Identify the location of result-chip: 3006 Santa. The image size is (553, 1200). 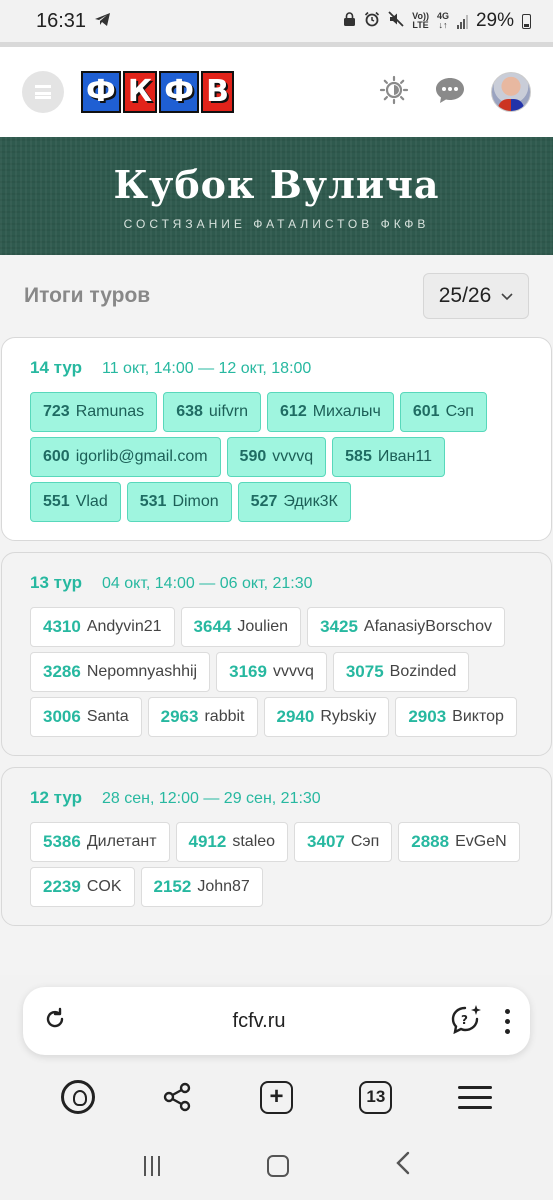
(86, 717).